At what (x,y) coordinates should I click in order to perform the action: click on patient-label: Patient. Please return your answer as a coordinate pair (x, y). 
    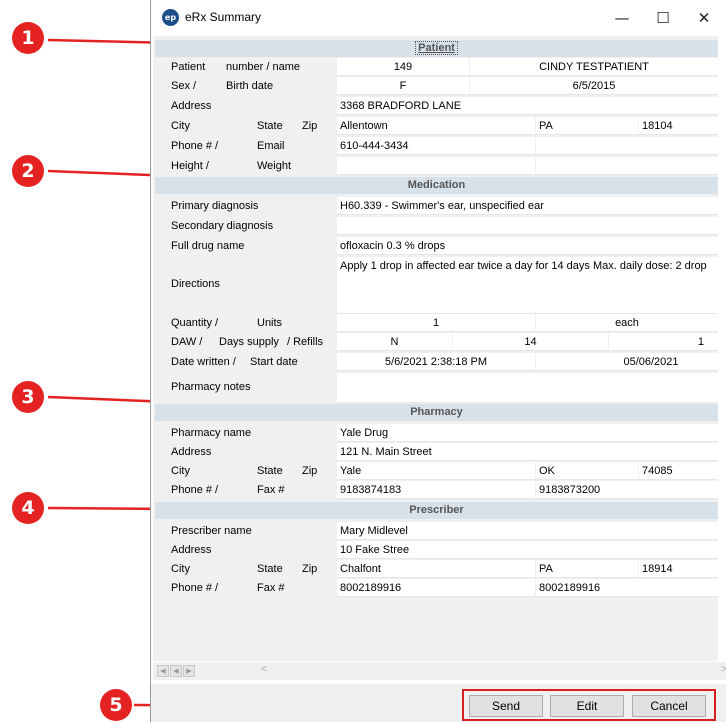
    Looking at the image, I should click on (188, 67).